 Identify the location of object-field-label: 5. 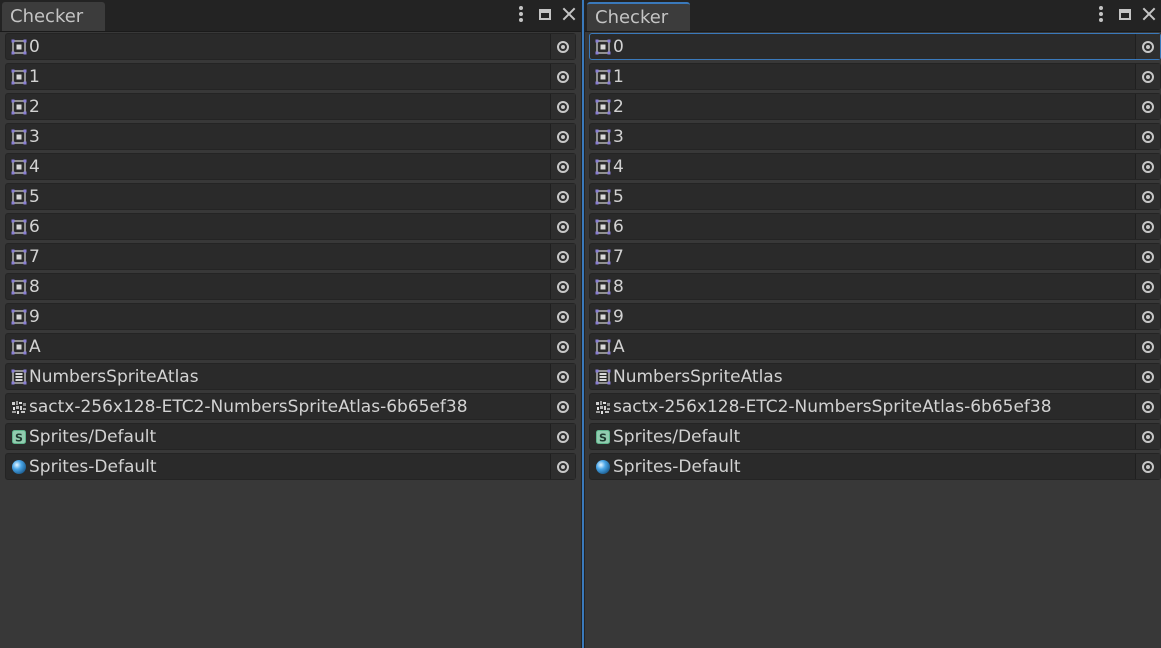
(618, 197).